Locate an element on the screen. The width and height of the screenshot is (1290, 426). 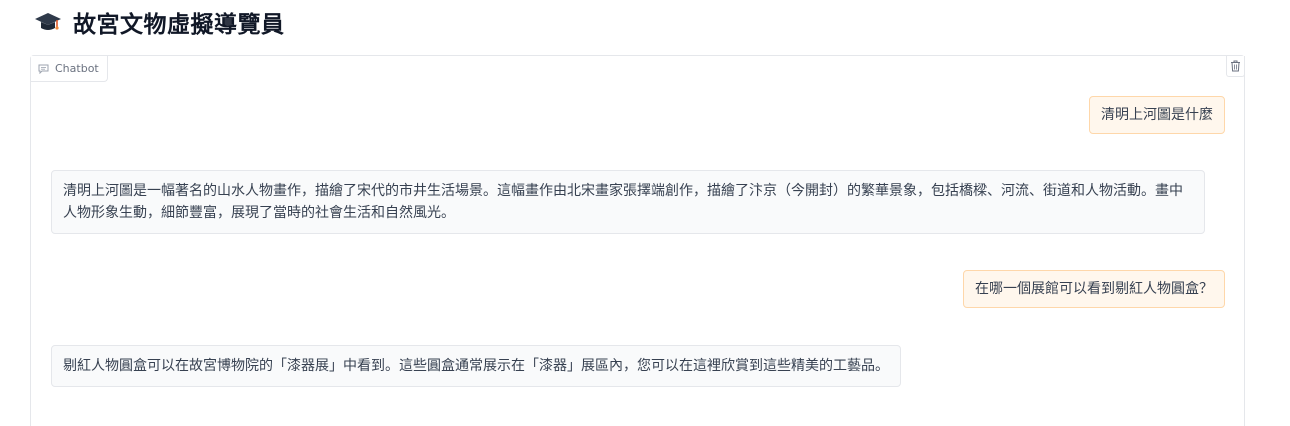
header: 故宮文物虛擬導覽員 is located at coordinates (159, 22).